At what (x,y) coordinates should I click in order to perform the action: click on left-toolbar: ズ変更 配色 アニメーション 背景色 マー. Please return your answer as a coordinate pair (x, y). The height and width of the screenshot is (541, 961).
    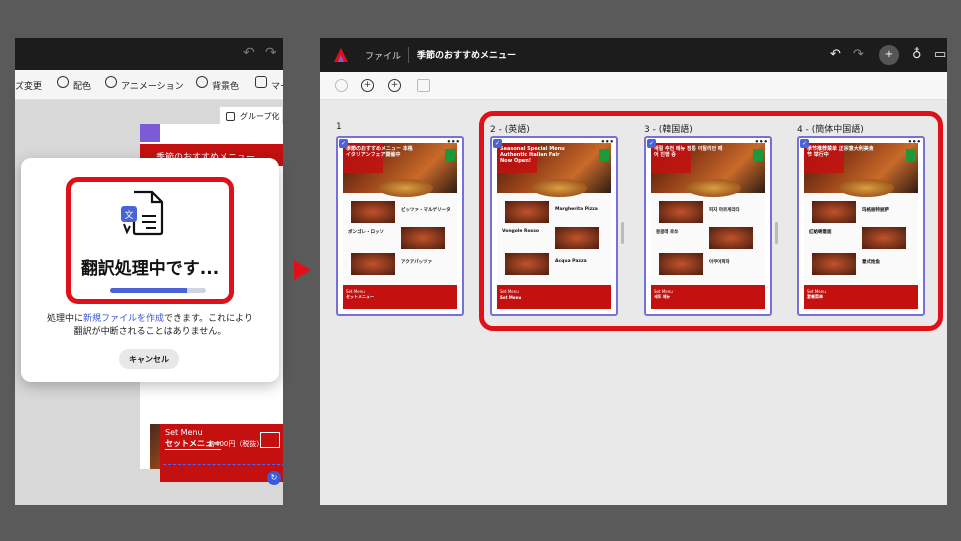
    Looking at the image, I should click on (149, 85).